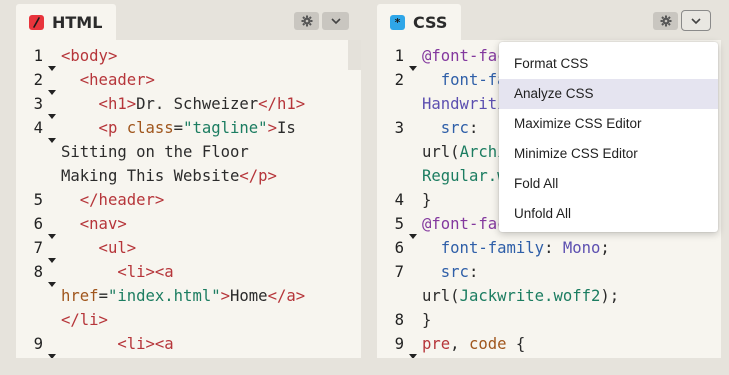 This screenshot has width=729, height=375. What do you see at coordinates (436, 344) in the screenshot?
I see `code-token: pre` at bounding box center [436, 344].